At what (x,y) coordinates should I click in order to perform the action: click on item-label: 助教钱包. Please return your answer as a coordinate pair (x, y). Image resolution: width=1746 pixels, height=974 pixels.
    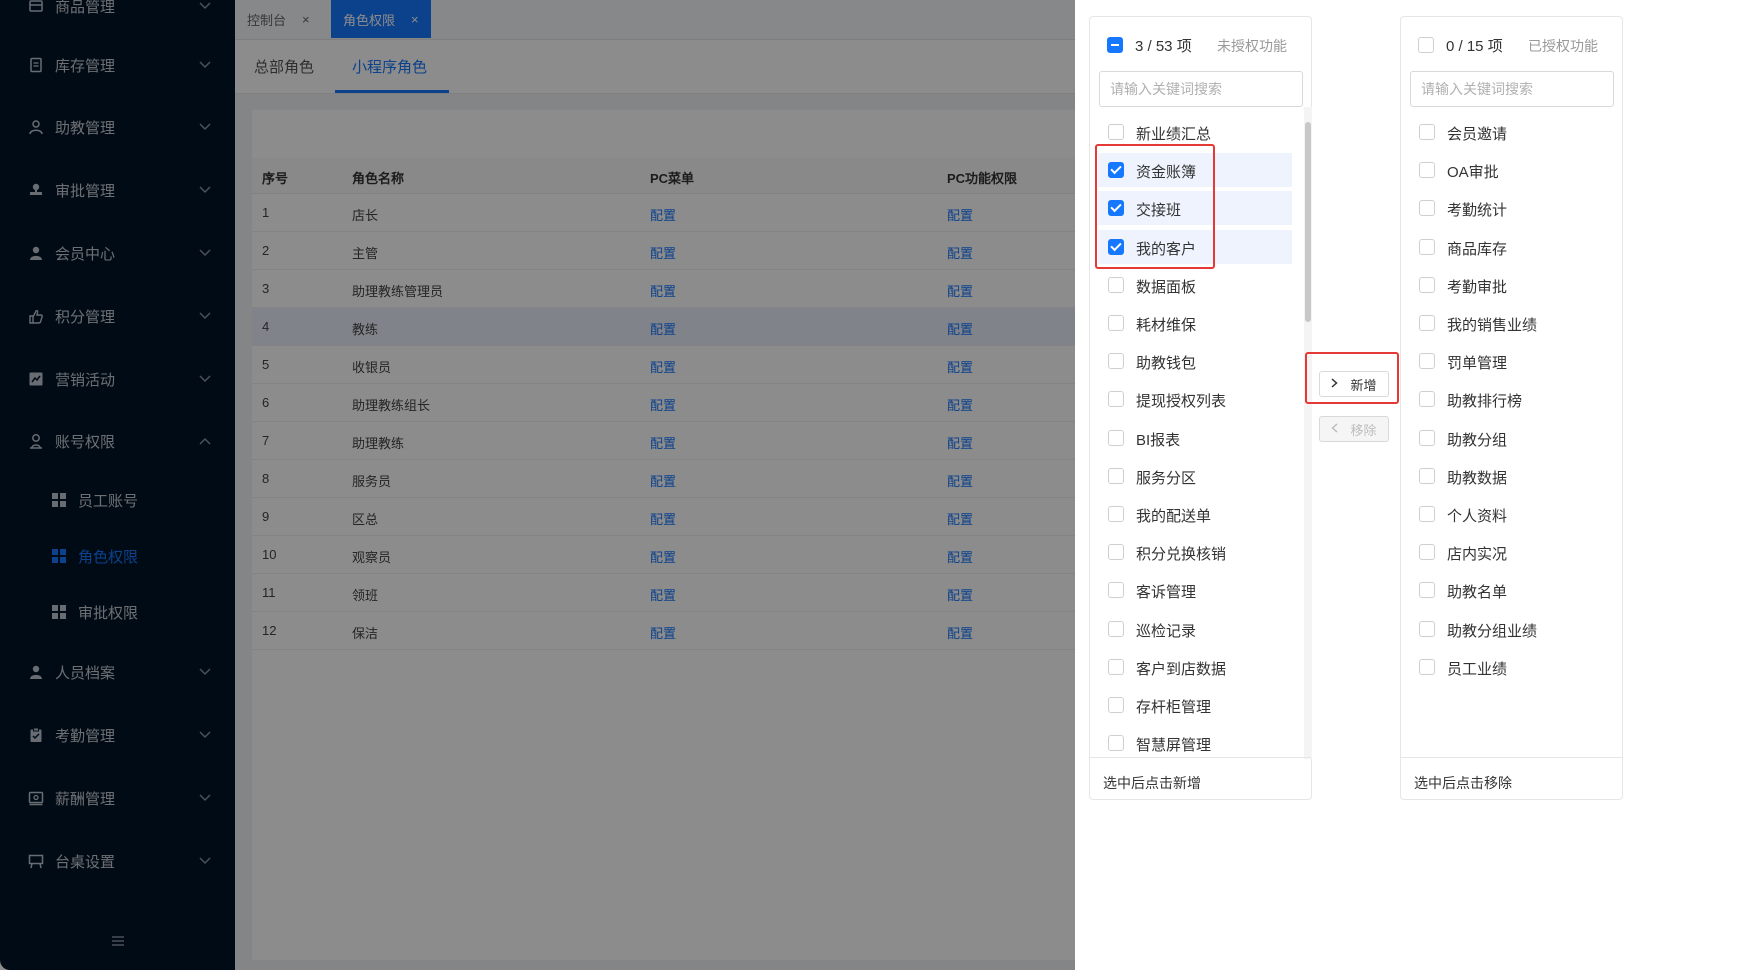
    Looking at the image, I should click on (1166, 364).